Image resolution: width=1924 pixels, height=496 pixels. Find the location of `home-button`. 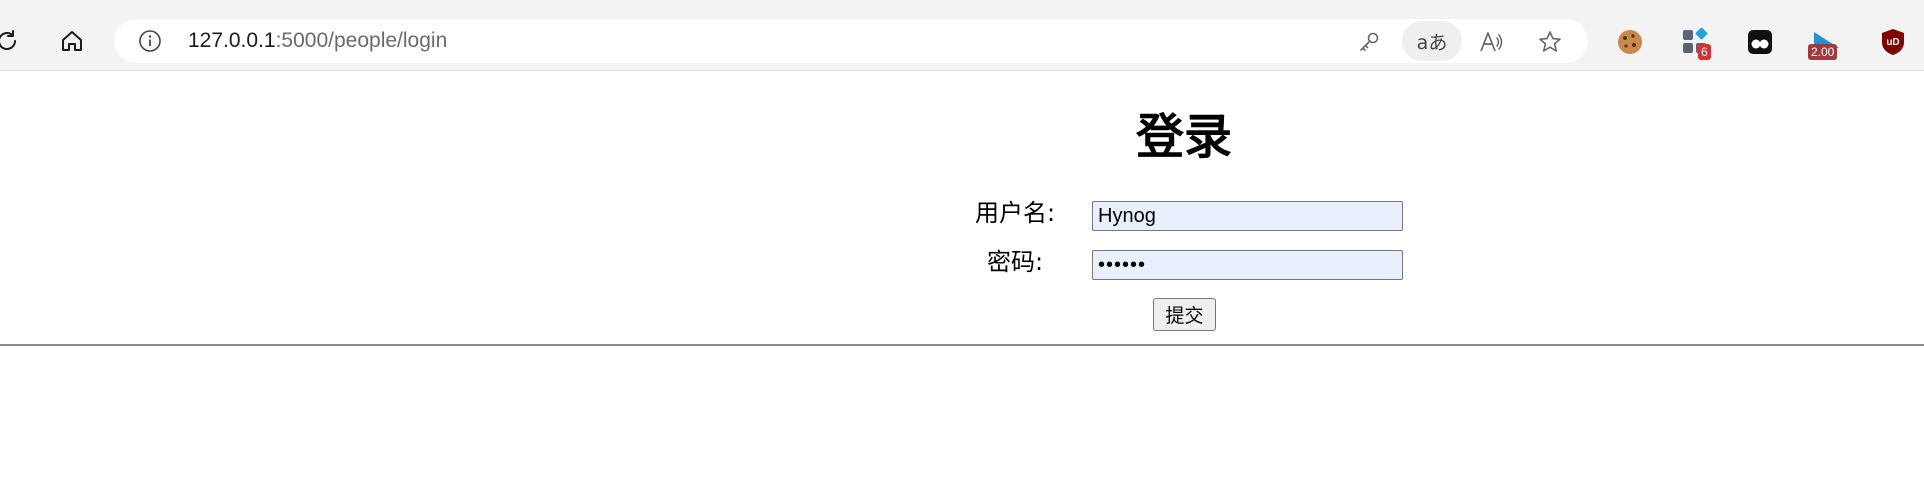

home-button is located at coordinates (72, 41).